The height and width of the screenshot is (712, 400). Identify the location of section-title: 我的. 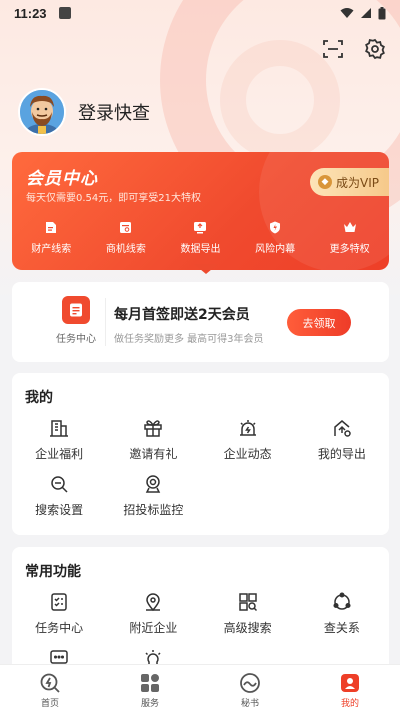
(39, 398).